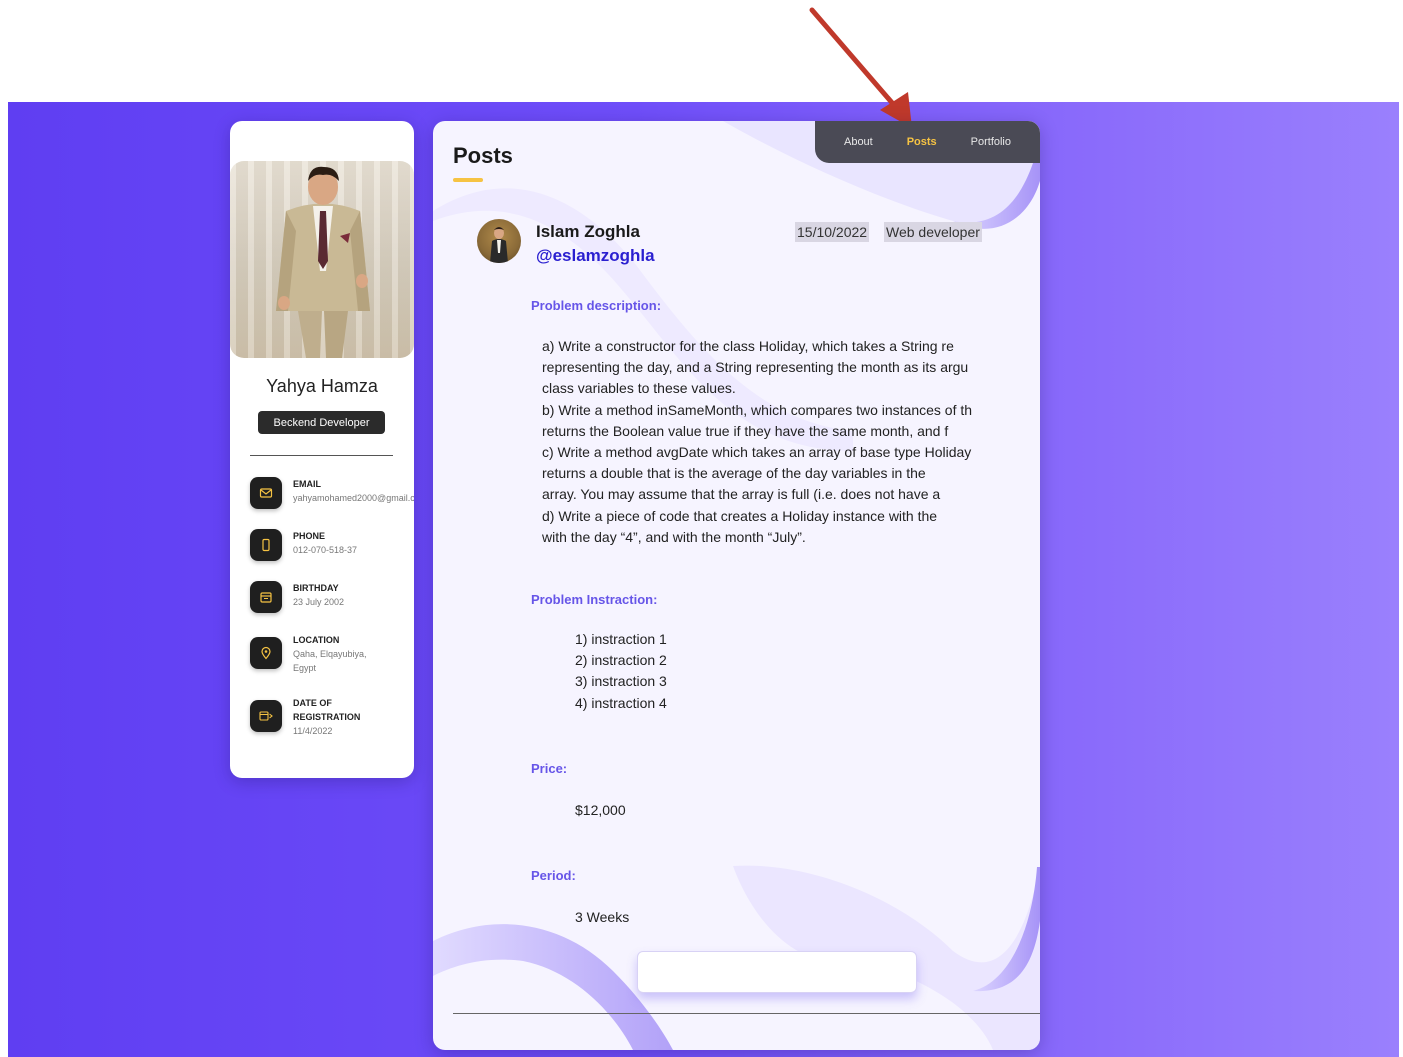 The image size is (1403, 1057). I want to click on mail-icon, so click(266, 493).